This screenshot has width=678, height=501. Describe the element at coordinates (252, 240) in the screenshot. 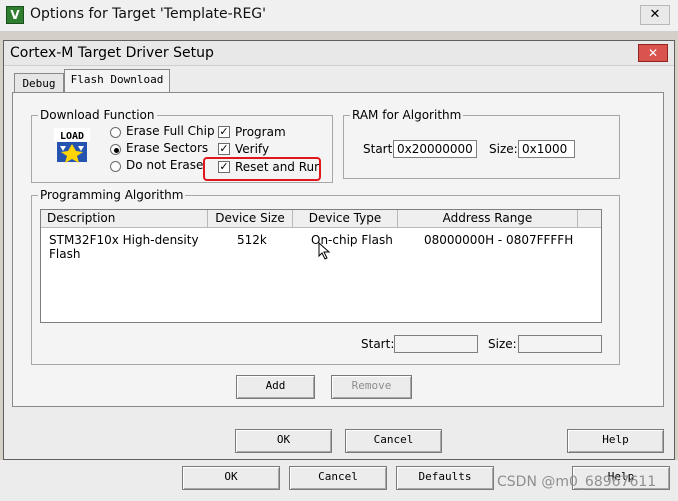

I see `table-row-size: 512k` at that location.